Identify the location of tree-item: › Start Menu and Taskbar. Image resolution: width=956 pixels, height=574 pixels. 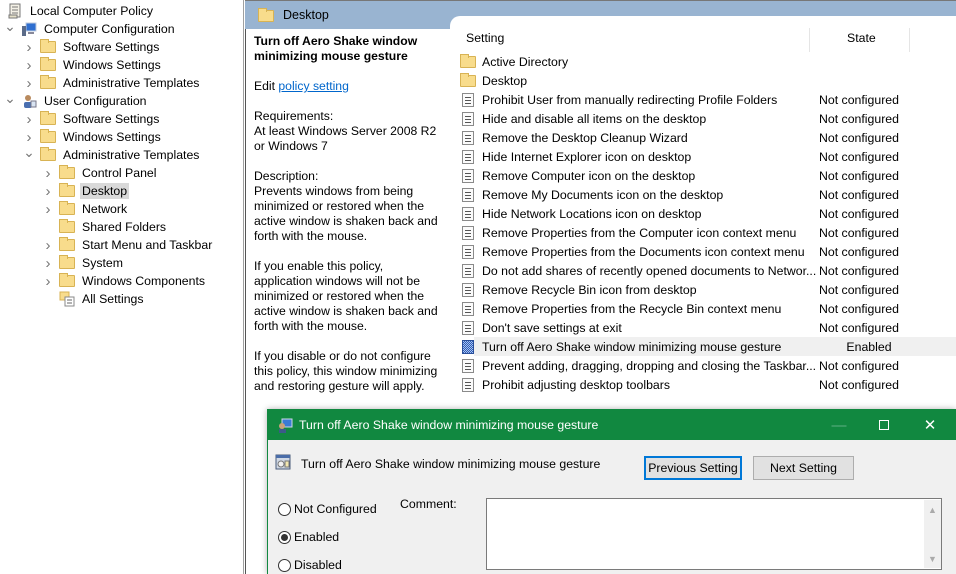
(128, 245).